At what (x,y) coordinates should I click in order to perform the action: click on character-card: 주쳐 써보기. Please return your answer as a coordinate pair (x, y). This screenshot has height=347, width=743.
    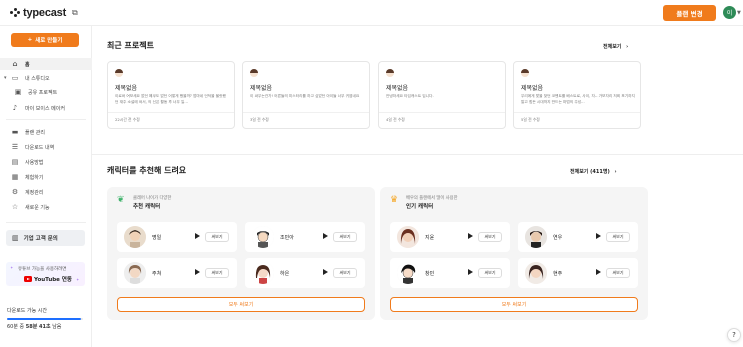
    Looking at the image, I should click on (177, 273).